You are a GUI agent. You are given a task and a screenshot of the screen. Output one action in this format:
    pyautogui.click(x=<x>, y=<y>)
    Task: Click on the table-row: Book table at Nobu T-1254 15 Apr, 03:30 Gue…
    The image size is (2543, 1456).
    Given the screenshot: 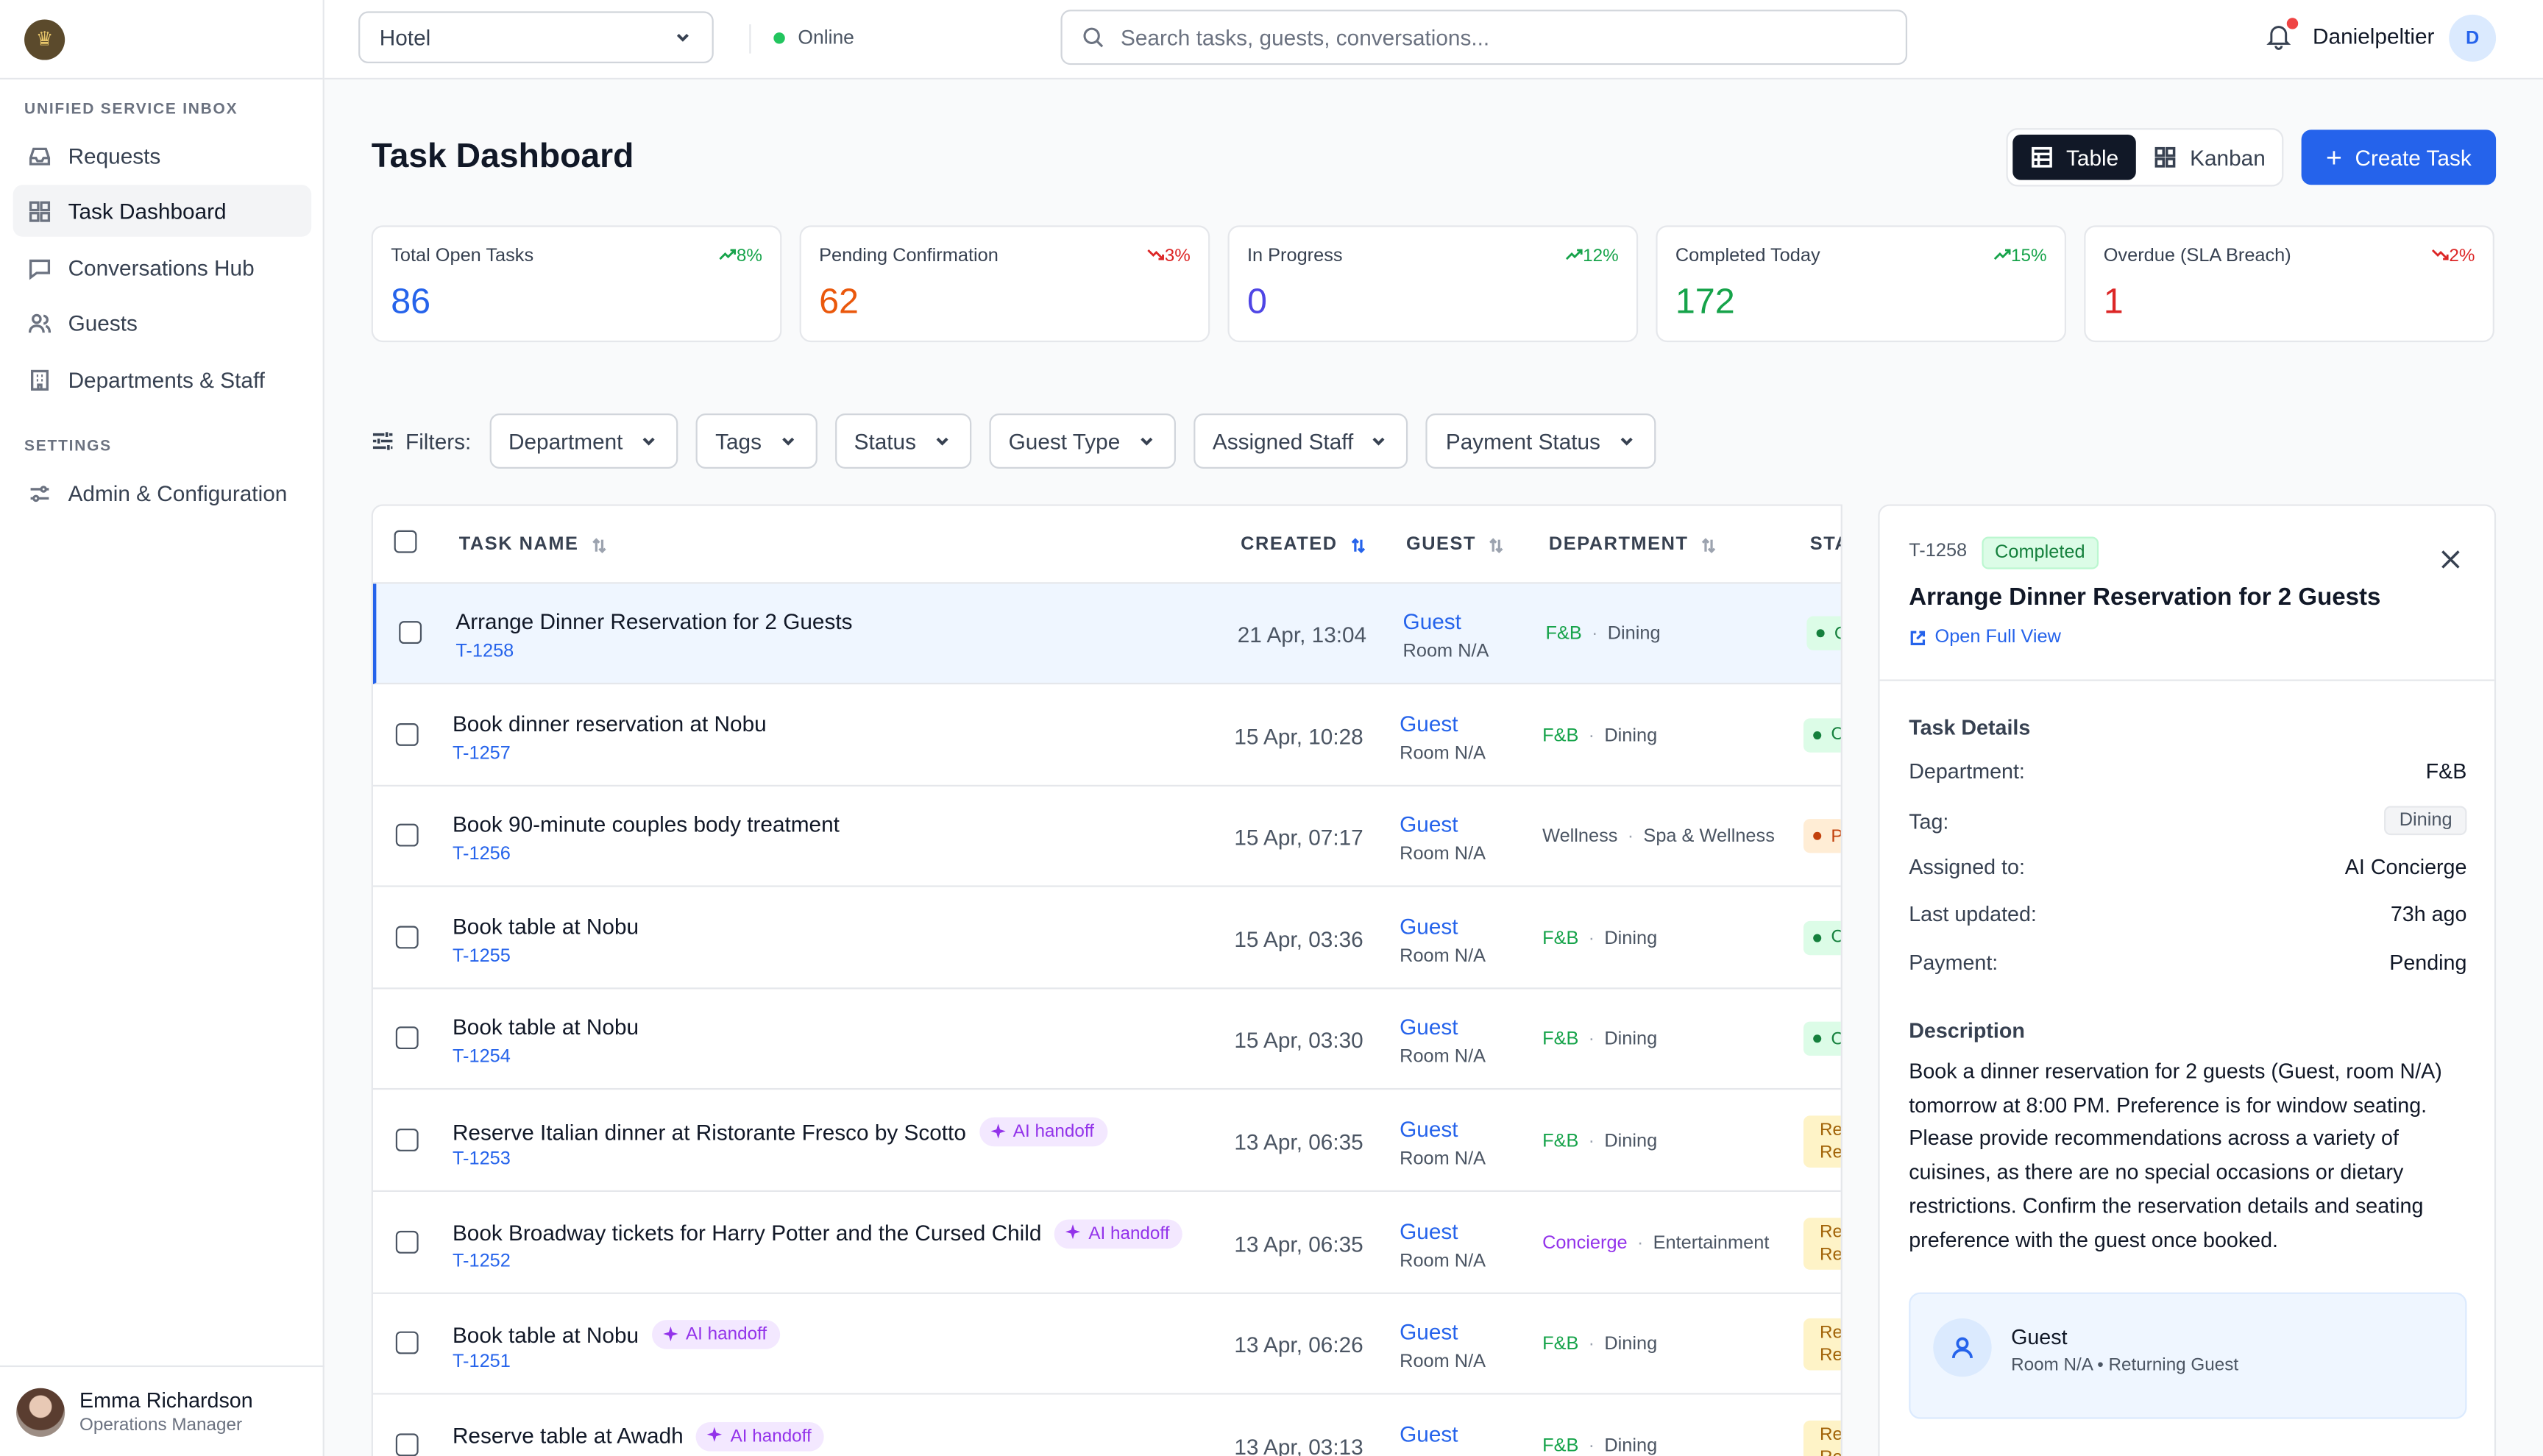 What is the action you would take?
    pyautogui.click(x=1106, y=1040)
    